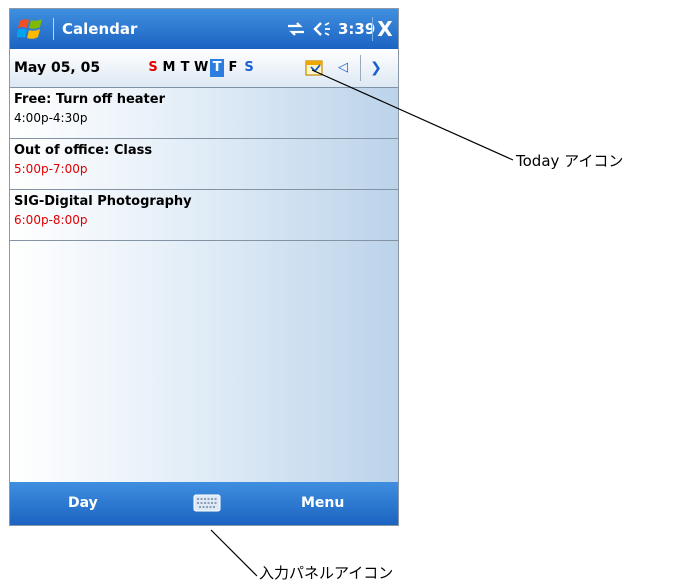 Image resolution: width=676 pixels, height=585 pixels. Describe the element at coordinates (153, 68) in the screenshot. I see `weekday-sunday: S` at that location.